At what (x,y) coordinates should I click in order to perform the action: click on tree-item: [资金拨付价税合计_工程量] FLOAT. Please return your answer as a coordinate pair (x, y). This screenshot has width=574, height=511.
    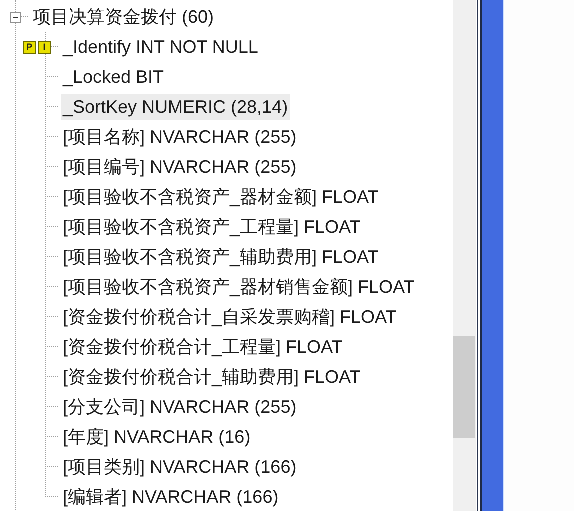
    Looking at the image, I should click on (203, 347).